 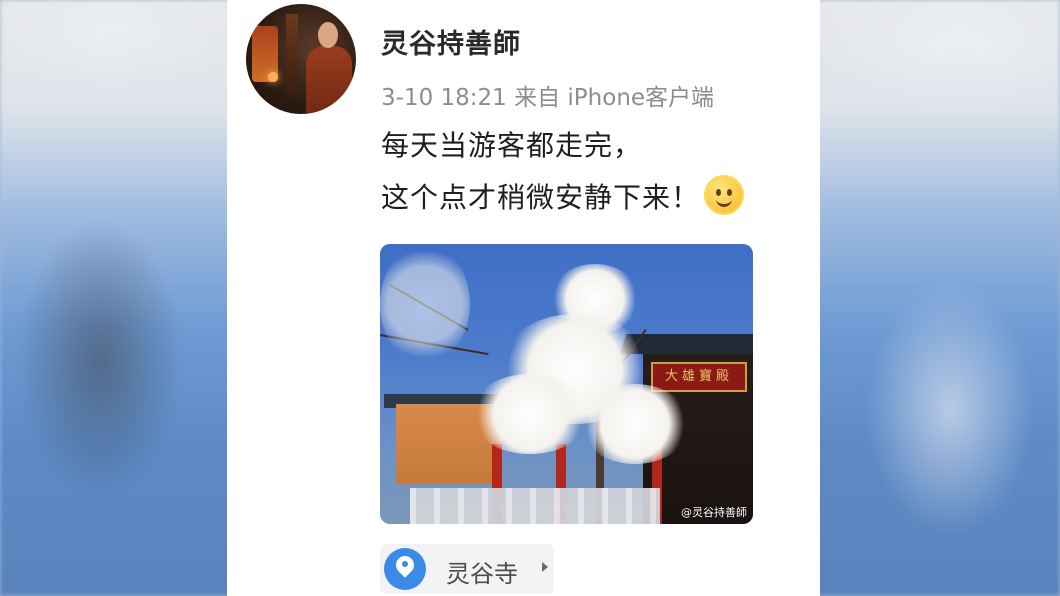 I want to click on avatar-pillar, so click(x=292, y=54).